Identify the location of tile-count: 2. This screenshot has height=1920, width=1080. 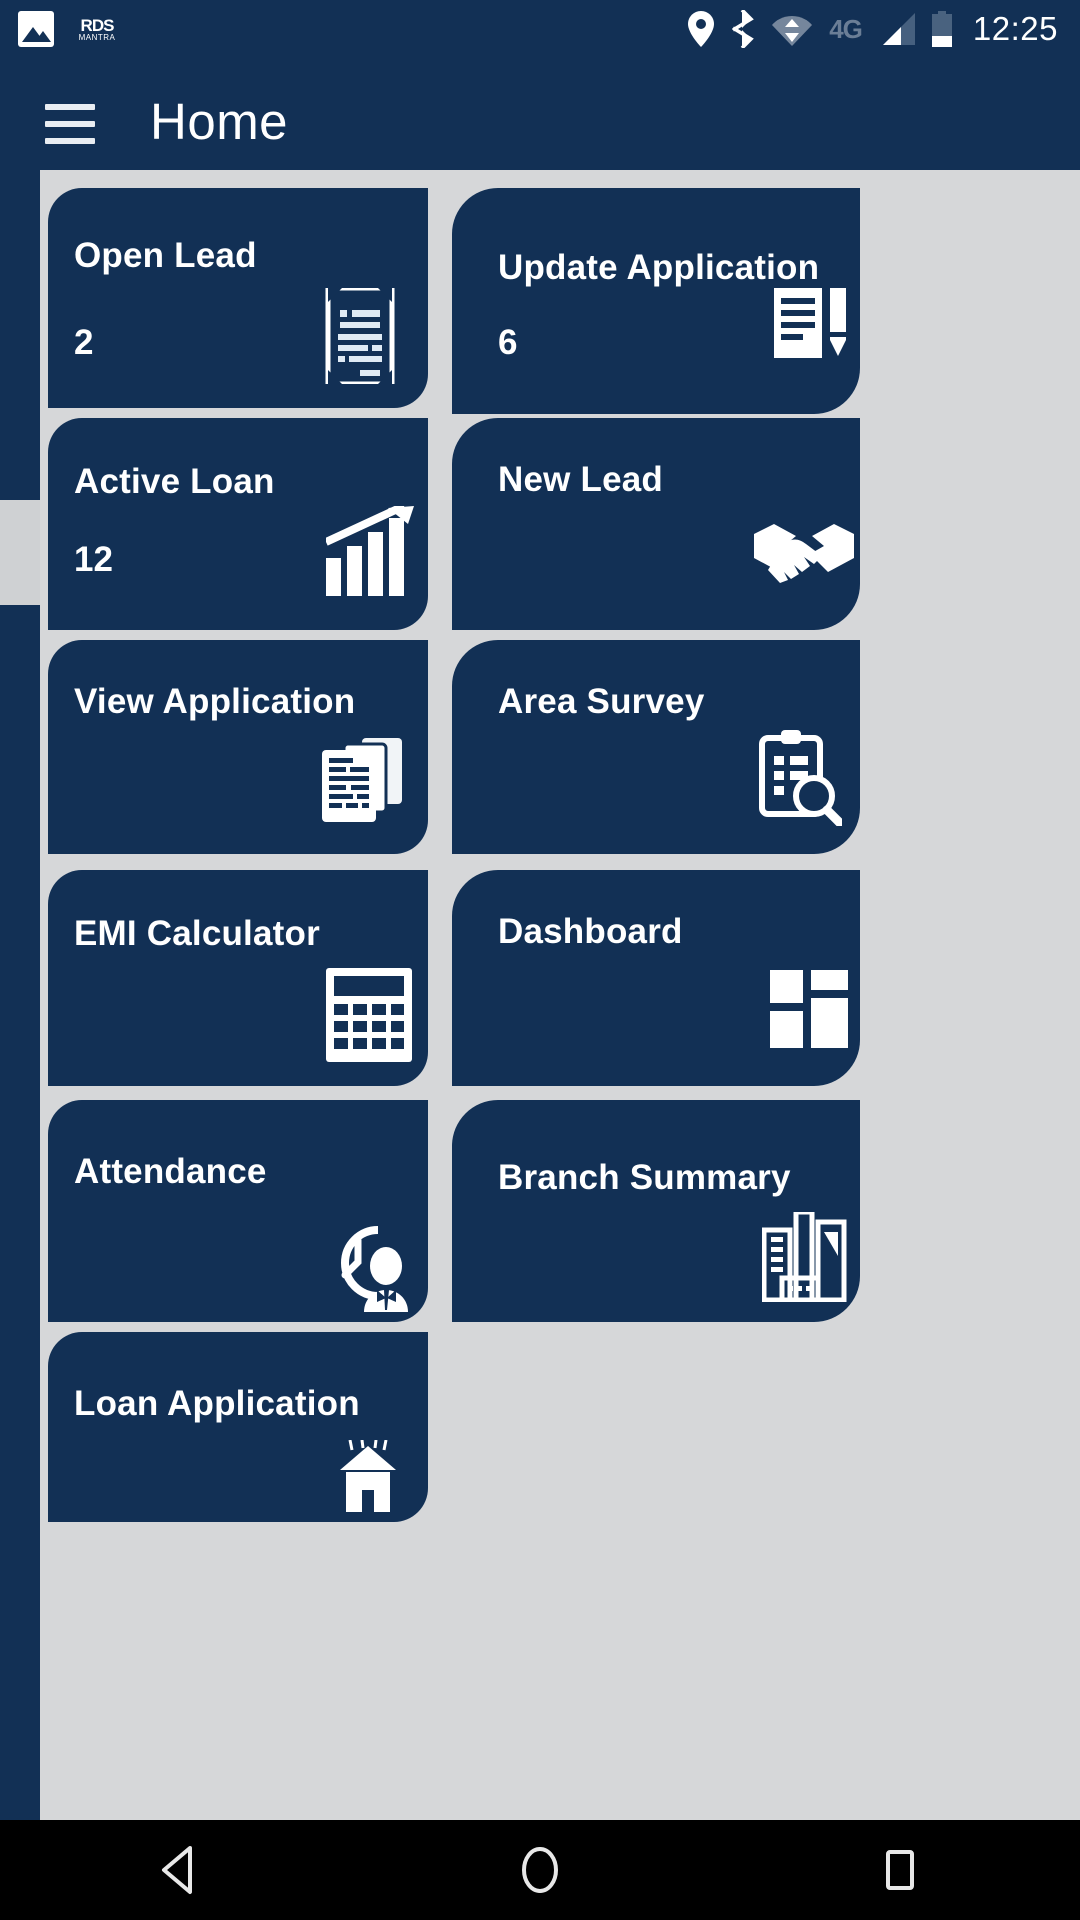
(84, 342).